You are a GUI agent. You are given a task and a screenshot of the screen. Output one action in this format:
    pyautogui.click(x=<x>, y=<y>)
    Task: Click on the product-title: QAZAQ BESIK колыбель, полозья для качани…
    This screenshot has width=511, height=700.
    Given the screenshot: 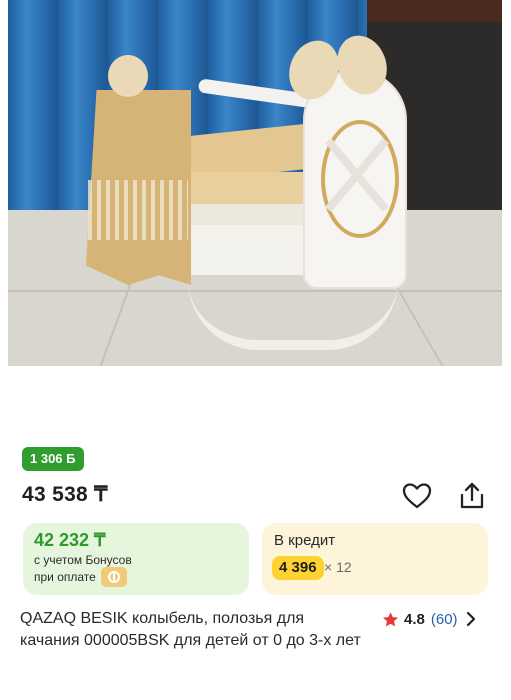 What is the action you would take?
    pyautogui.click(x=192, y=630)
    